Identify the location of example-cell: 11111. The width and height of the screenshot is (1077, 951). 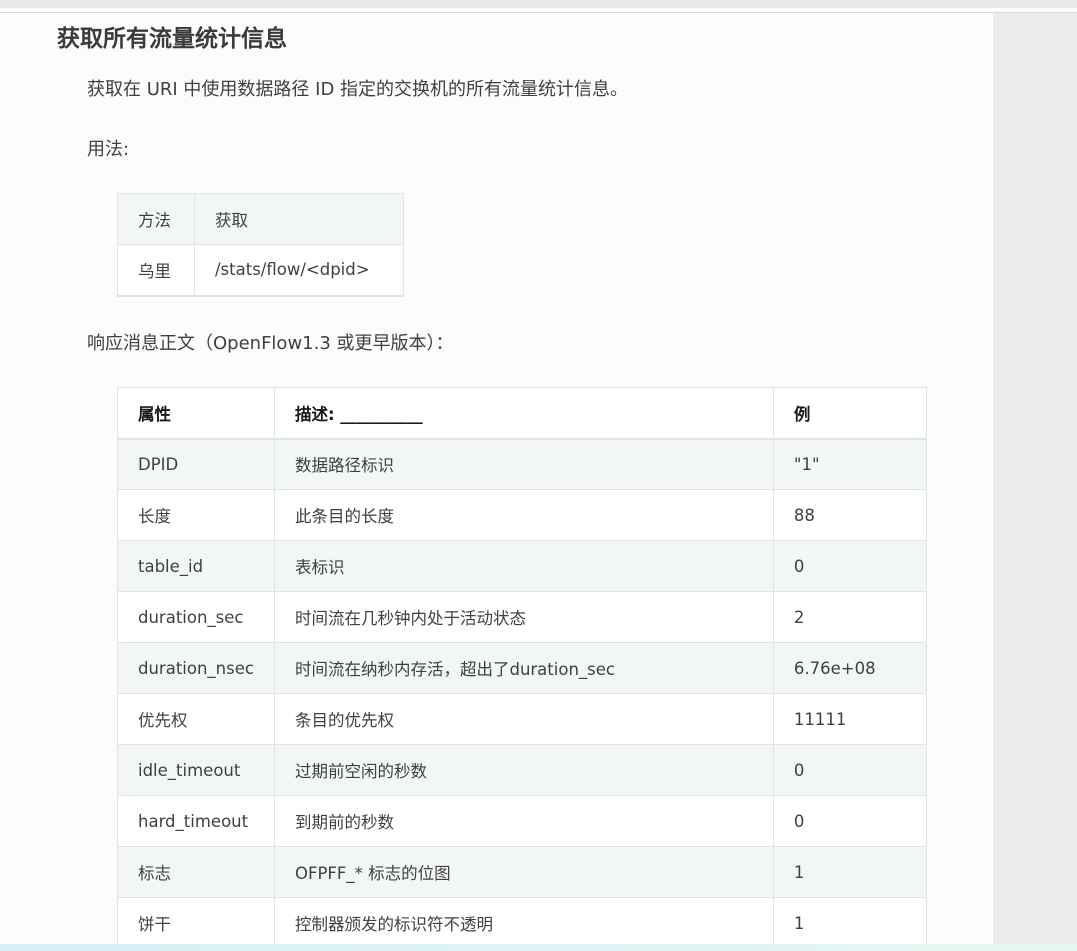
(850, 719).